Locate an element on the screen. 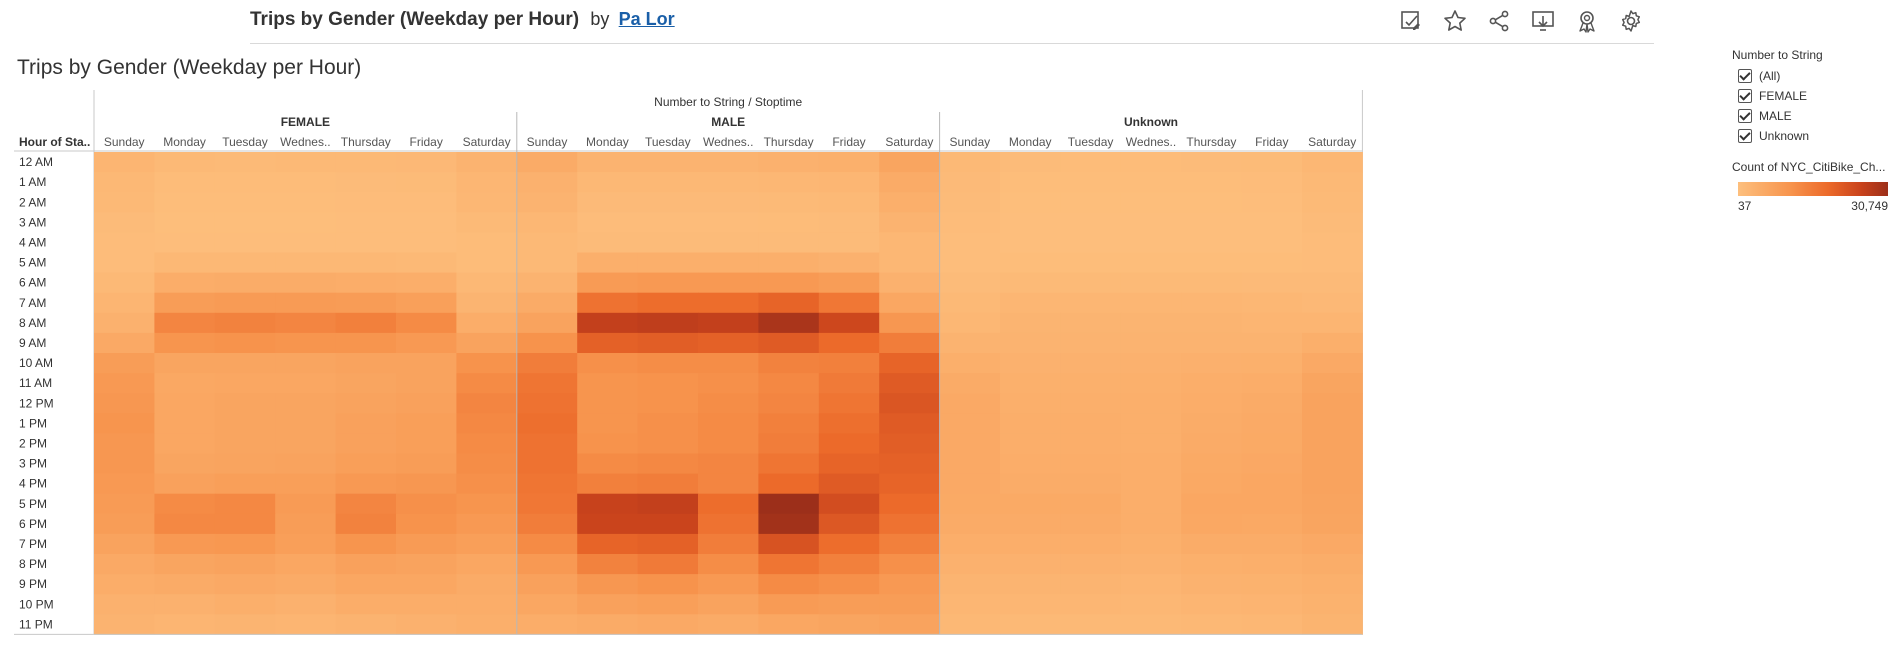 The height and width of the screenshot is (656, 1902). share-icon is located at coordinates (1499, 21).